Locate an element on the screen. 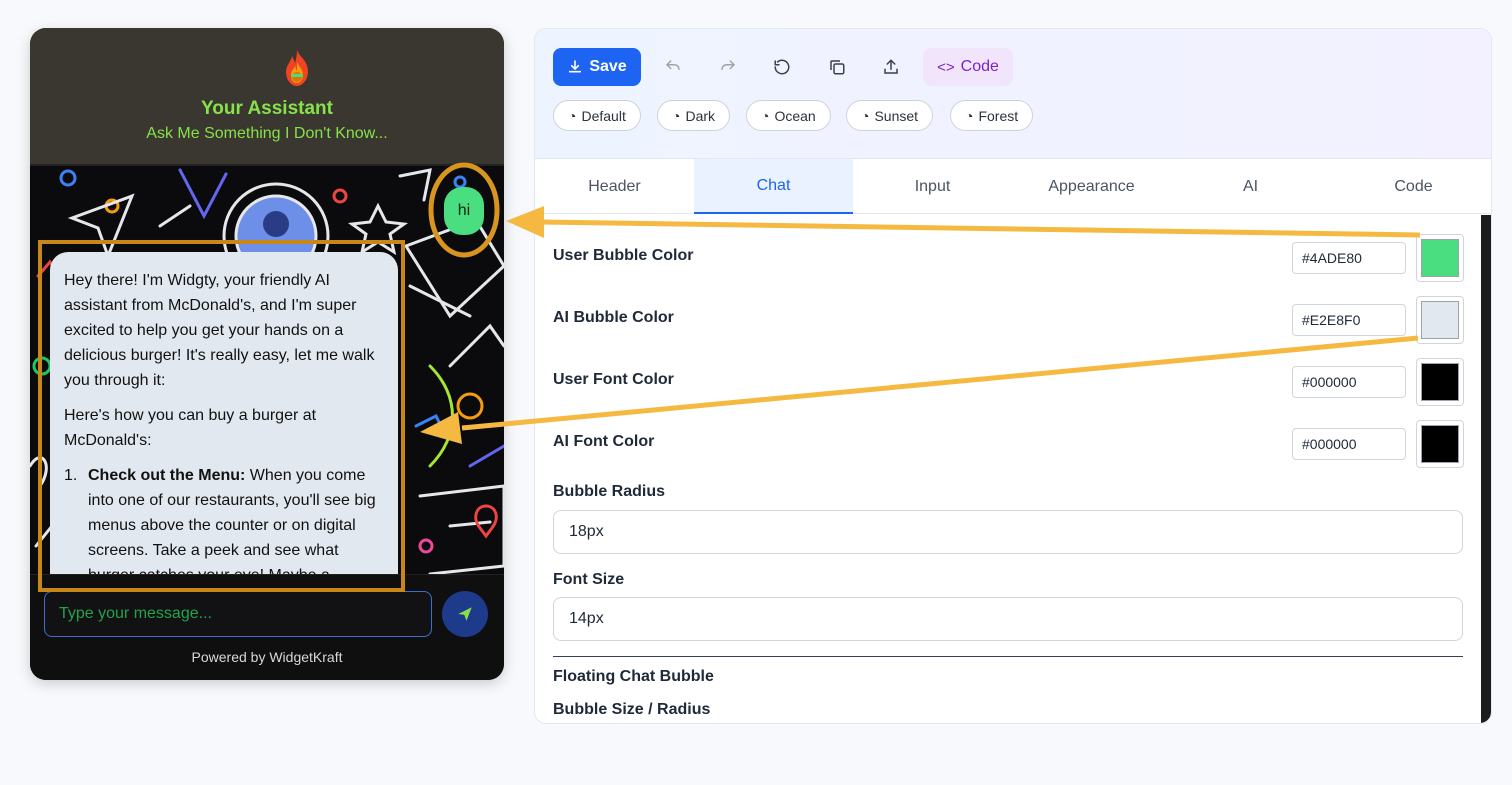 This screenshot has height=785, width=1512. widget-footer: Powered by WidgetKraft is located at coordinates (267, 627).